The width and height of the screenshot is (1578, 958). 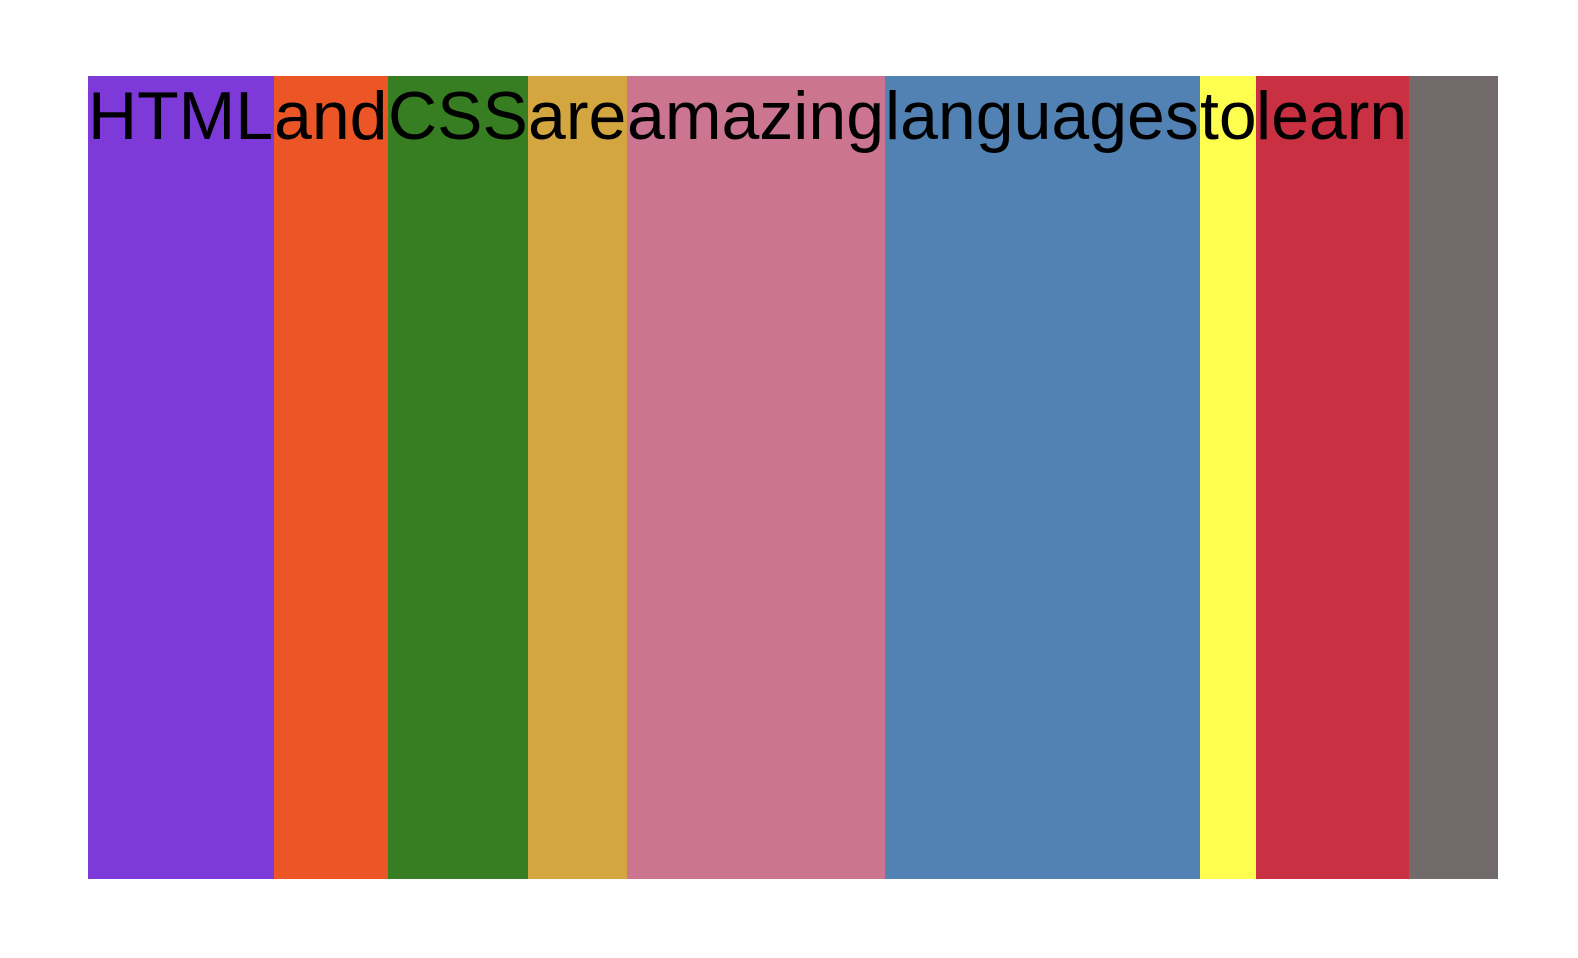 What do you see at coordinates (1228, 477) in the screenshot?
I see `flex-item-to: to` at bounding box center [1228, 477].